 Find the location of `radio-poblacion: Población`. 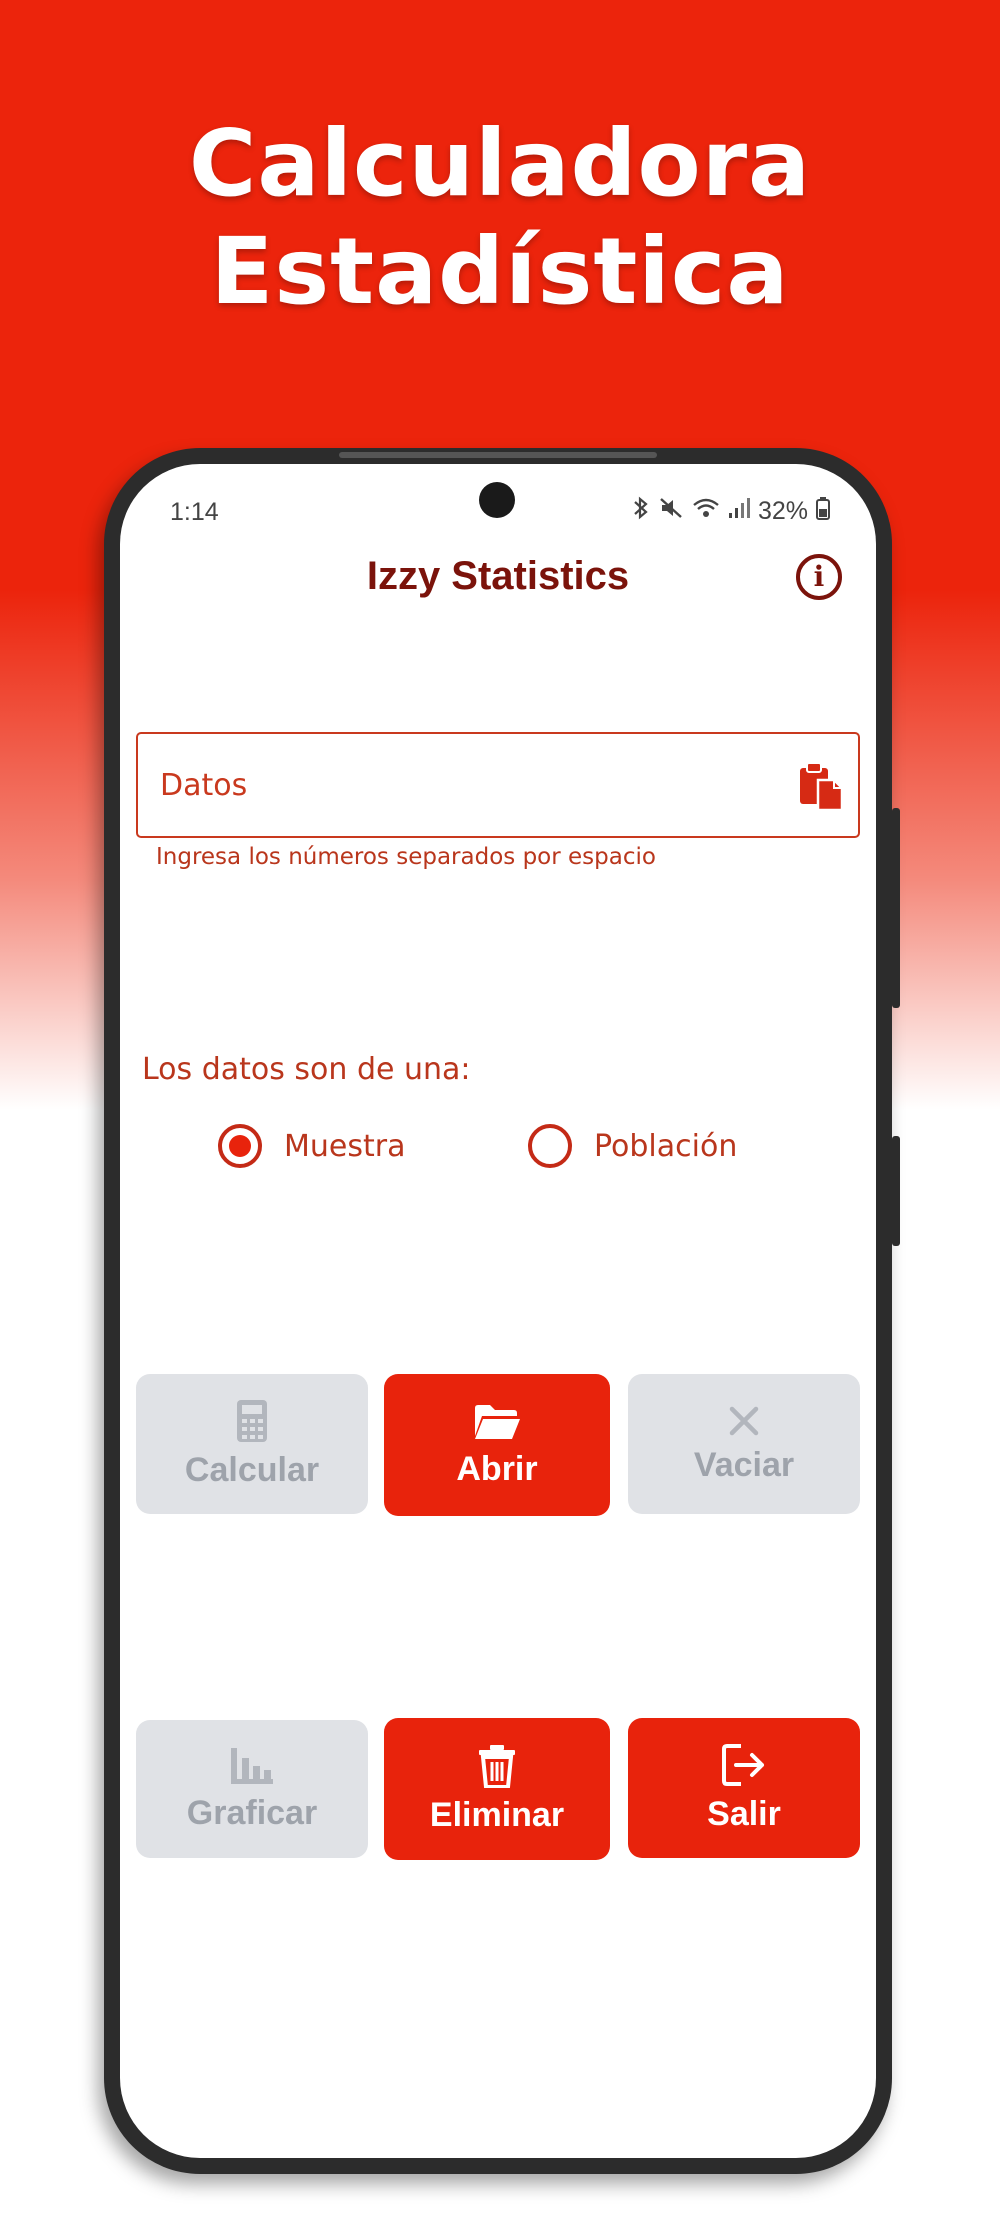

radio-poblacion: Población is located at coordinates (632, 1146).